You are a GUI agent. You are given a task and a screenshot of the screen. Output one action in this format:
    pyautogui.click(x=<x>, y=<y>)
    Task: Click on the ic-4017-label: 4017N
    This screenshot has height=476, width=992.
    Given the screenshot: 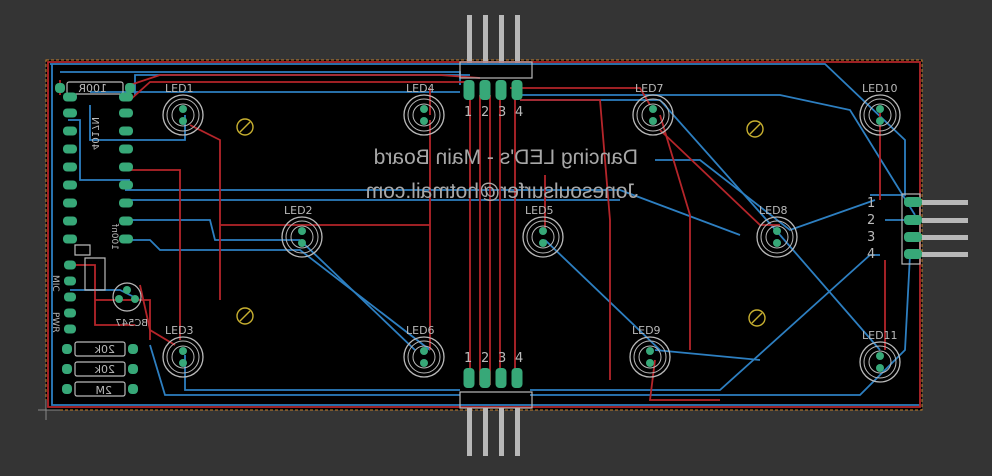 What is the action you would take?
    pyautogui.click(x=94, y=133)
    